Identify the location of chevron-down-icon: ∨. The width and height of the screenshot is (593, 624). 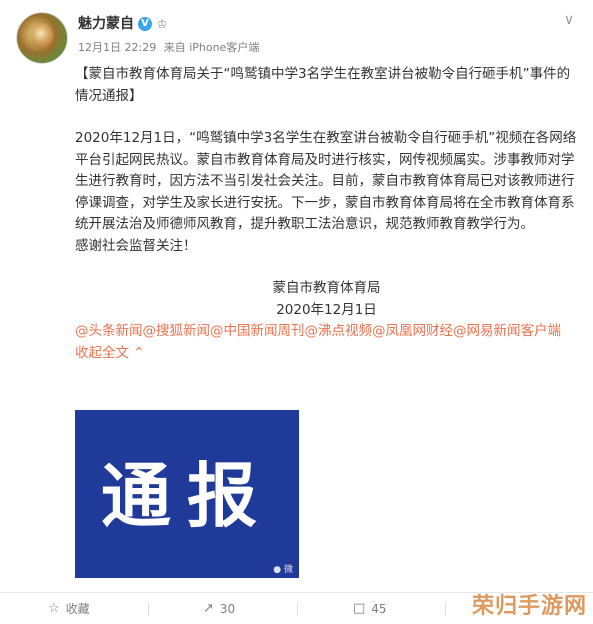
(569, 20).